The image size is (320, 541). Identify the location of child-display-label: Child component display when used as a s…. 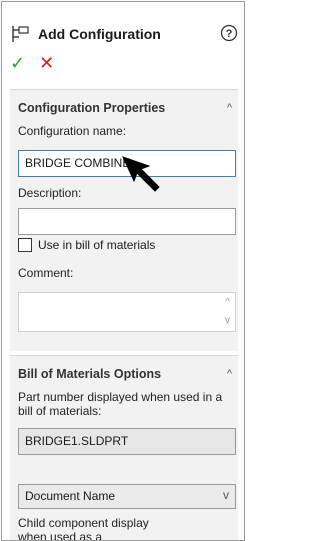
(83, 528).